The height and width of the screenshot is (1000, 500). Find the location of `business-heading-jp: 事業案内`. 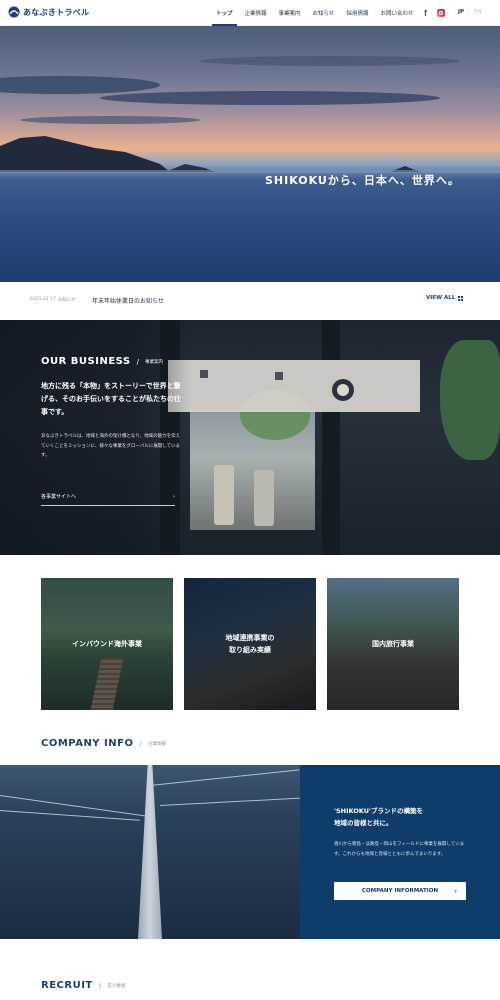

business-heading-jp: 事業案内 is located at coordinates (153, 362).